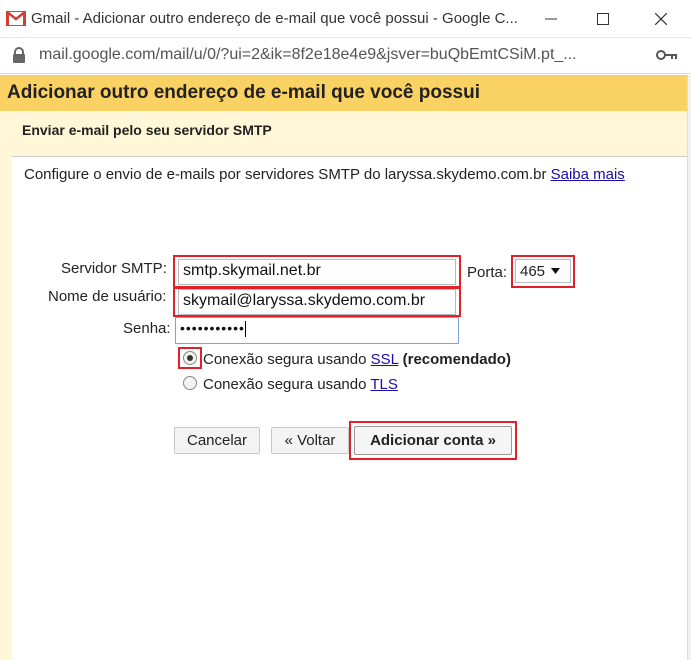 The image size is (691, 660). I want to click on tls-option: Conexão segura usando TLS, so click(300, 384).